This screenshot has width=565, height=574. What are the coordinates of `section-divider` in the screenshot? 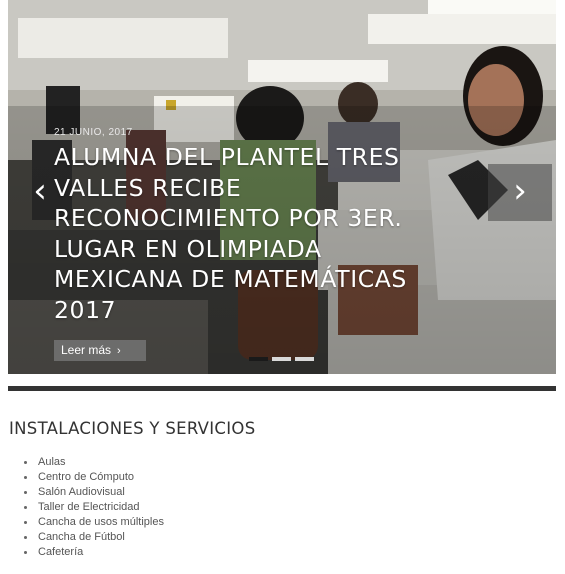 It's located at (282, 388).